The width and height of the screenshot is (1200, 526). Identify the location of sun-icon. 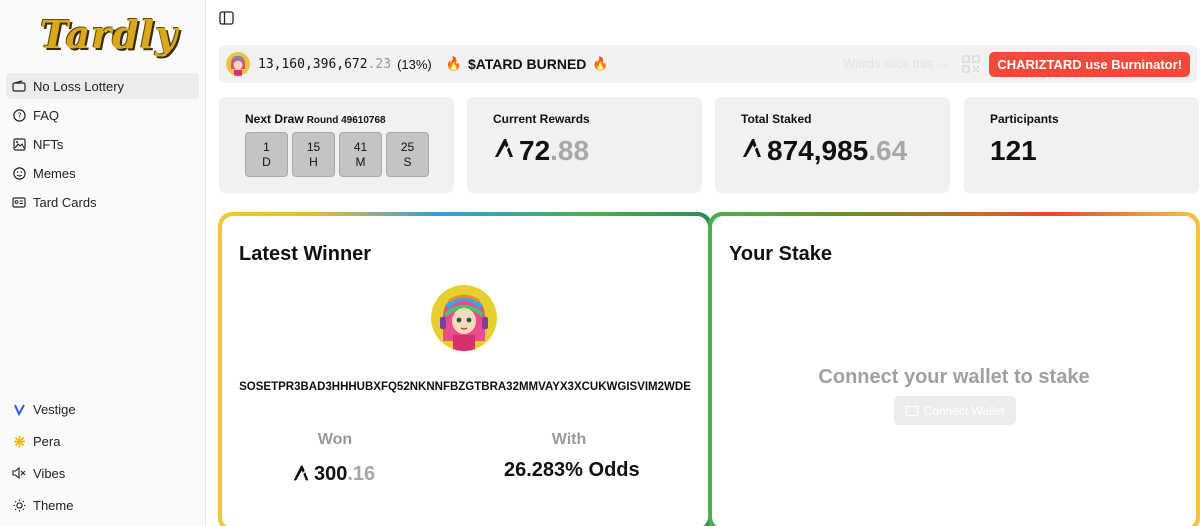
(19, 505).